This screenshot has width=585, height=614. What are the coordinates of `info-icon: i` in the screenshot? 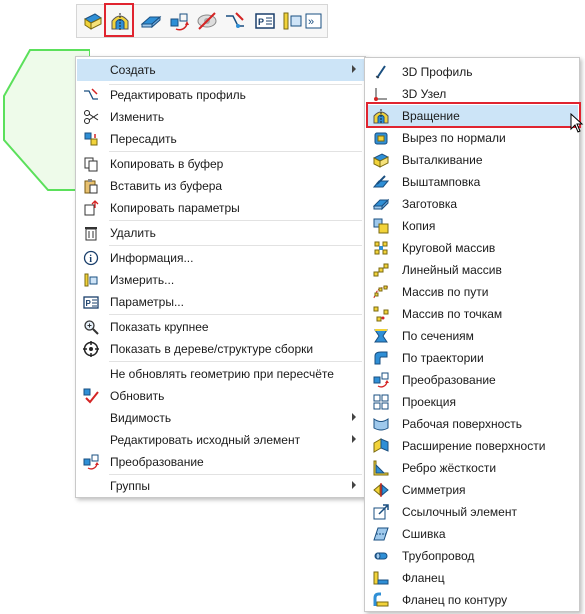 It's located at (91, 258).